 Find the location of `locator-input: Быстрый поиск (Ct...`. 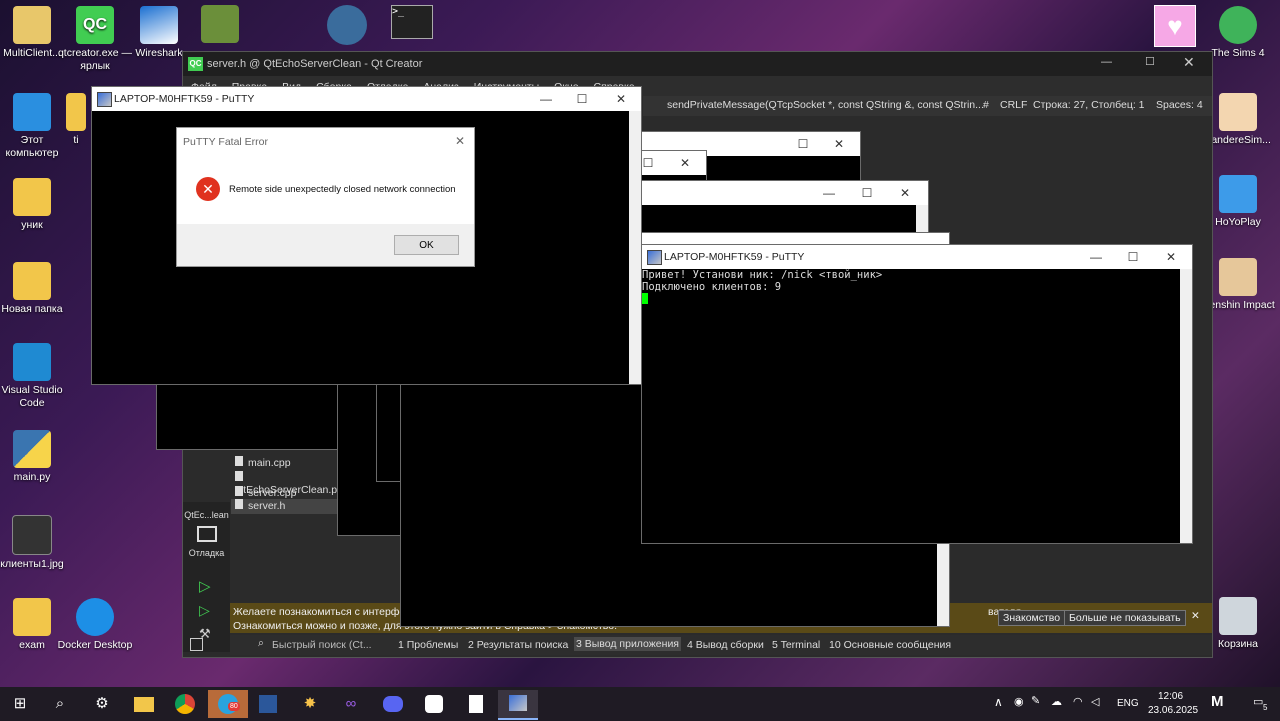

locator-input: Быстрый поиск (Ct... is located at coordinates (322, 645).